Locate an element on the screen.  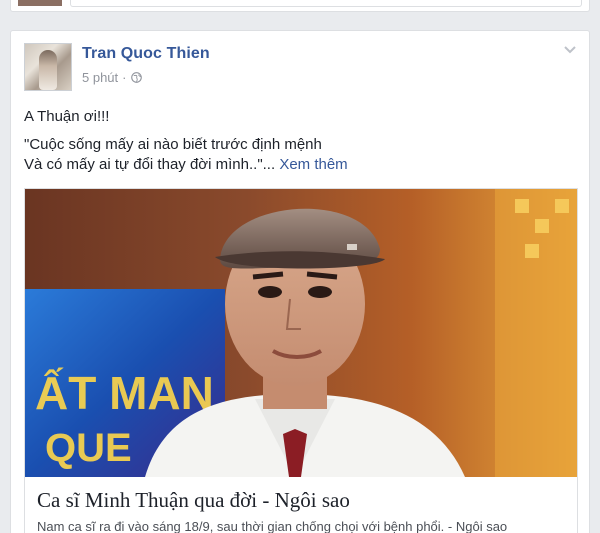
author-name: Tran Quoc Thien is located at coordinates (146, 54).